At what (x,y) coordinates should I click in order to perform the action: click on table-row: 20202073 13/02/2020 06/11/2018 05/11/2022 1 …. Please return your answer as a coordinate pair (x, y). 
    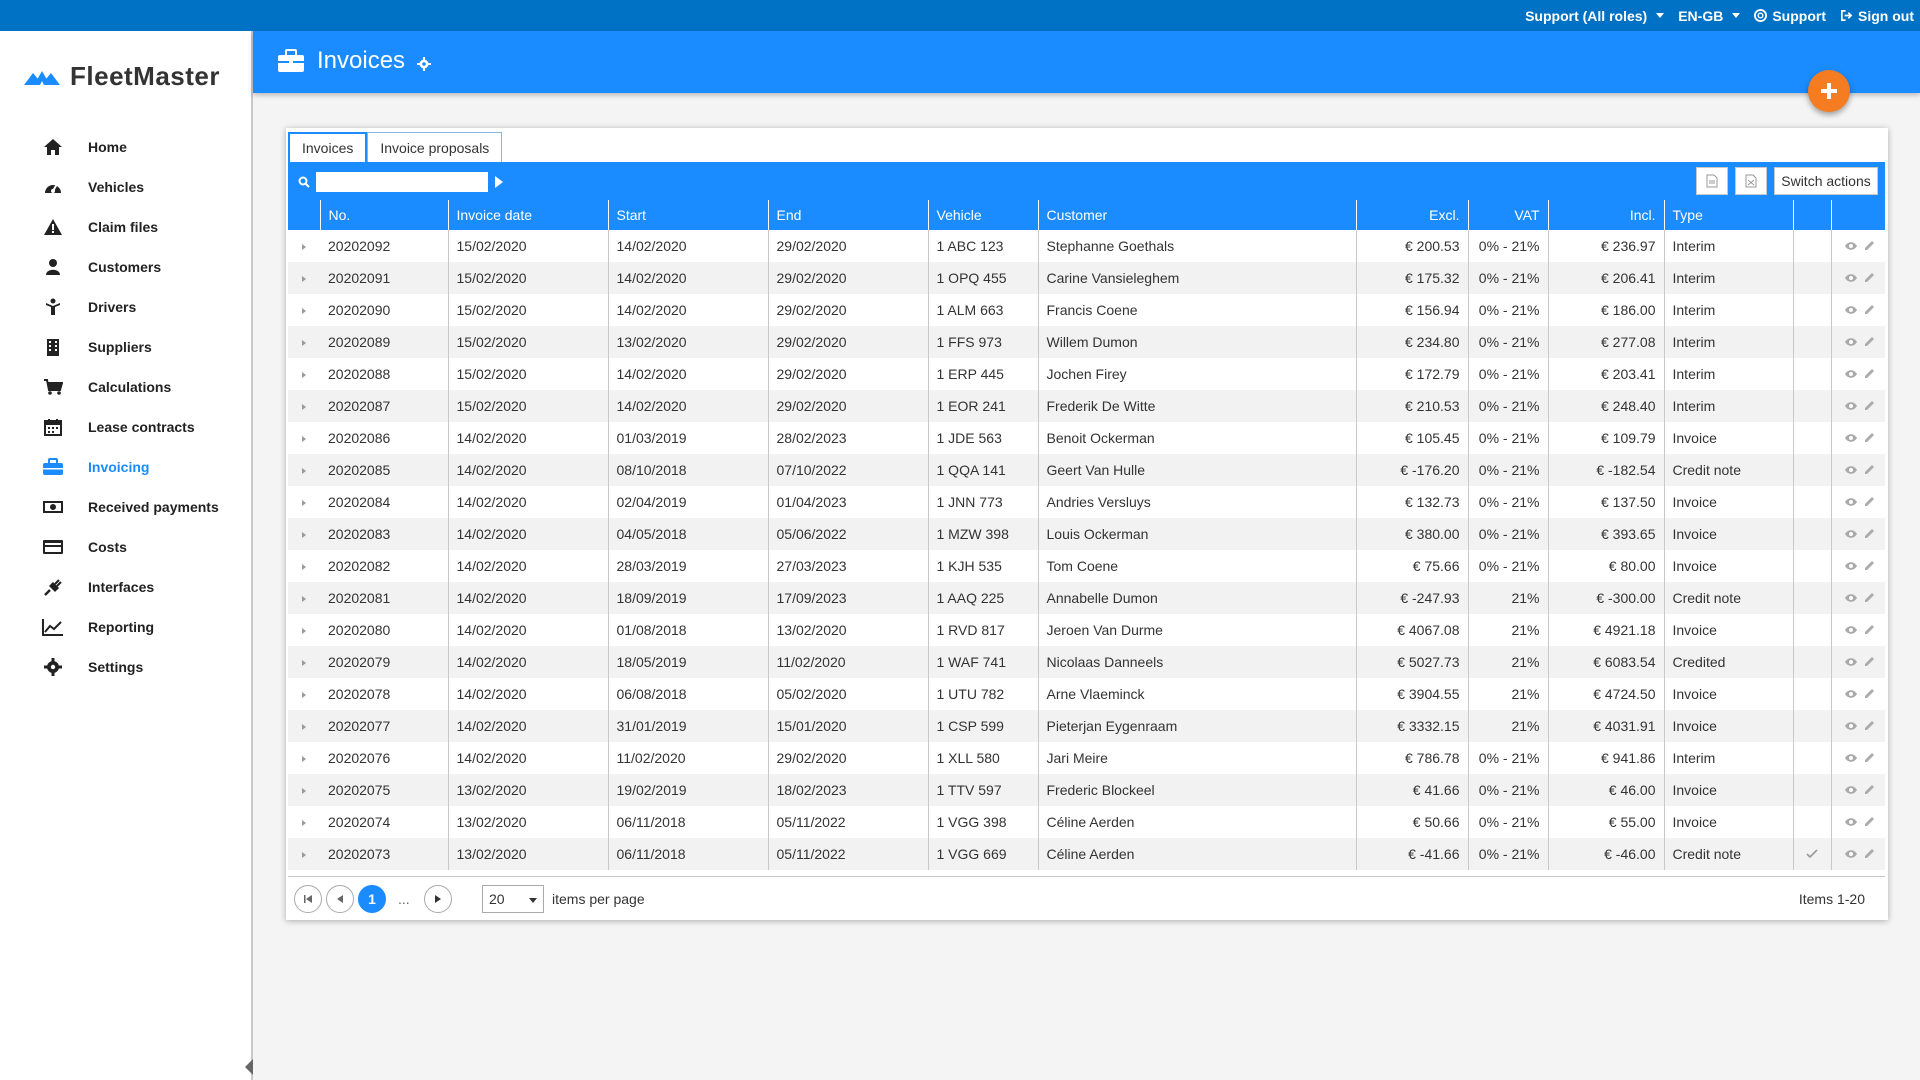
    Looking at the image, I should click on (1086, 854).